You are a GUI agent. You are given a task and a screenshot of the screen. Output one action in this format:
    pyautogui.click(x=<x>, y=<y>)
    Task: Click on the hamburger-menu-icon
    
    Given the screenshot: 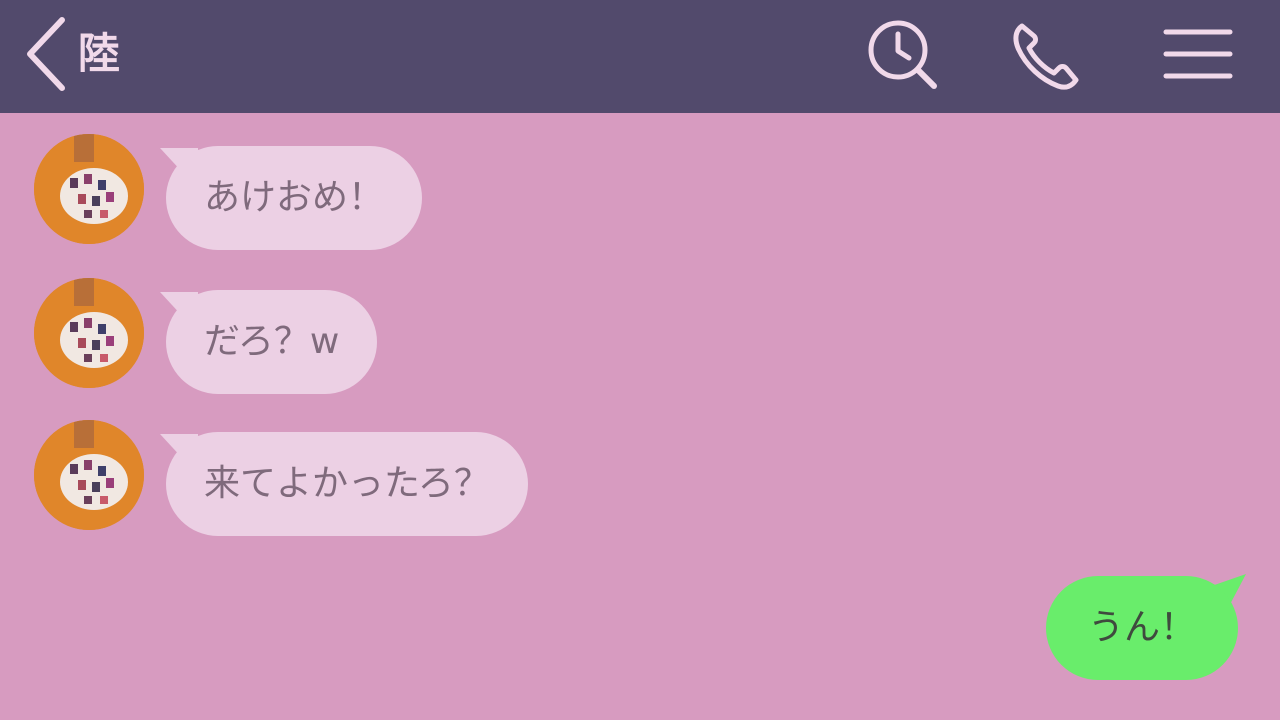 What is the action you would take?
    pyautogui.click(x=1198, y=54)
    